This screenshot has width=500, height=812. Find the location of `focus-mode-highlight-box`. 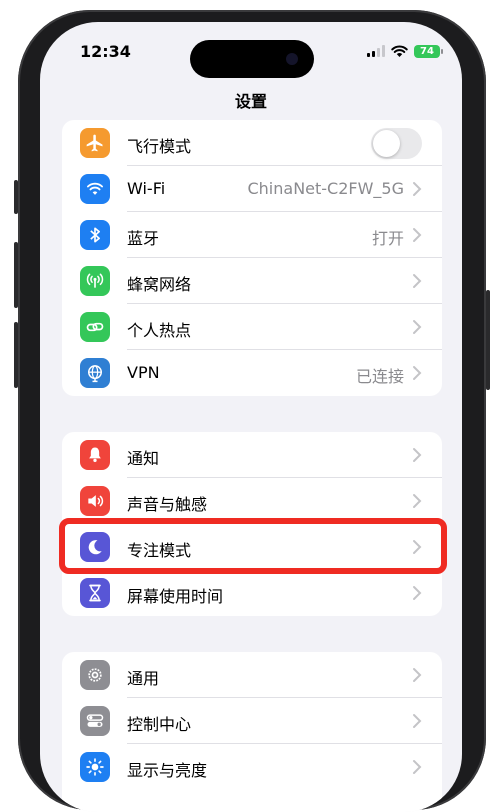

focus-mode-highlight-box is located at coordinates (253, 546).